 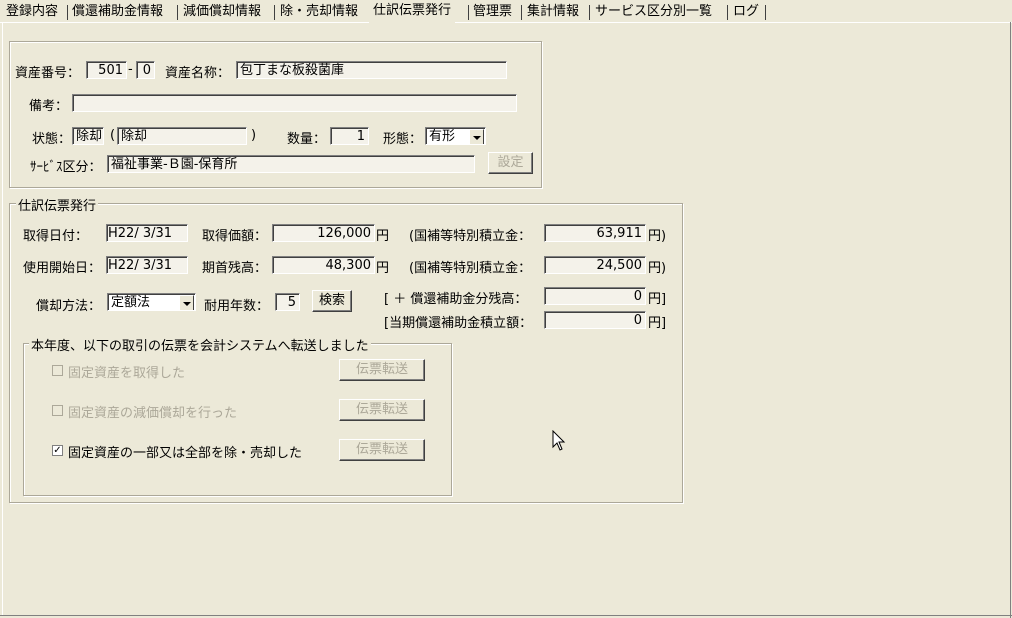 What do you see at coordinates (56, 236) in the screenshot?
I see `acquisition-date-label: 取得日付：` at bounding box center [56, 236].